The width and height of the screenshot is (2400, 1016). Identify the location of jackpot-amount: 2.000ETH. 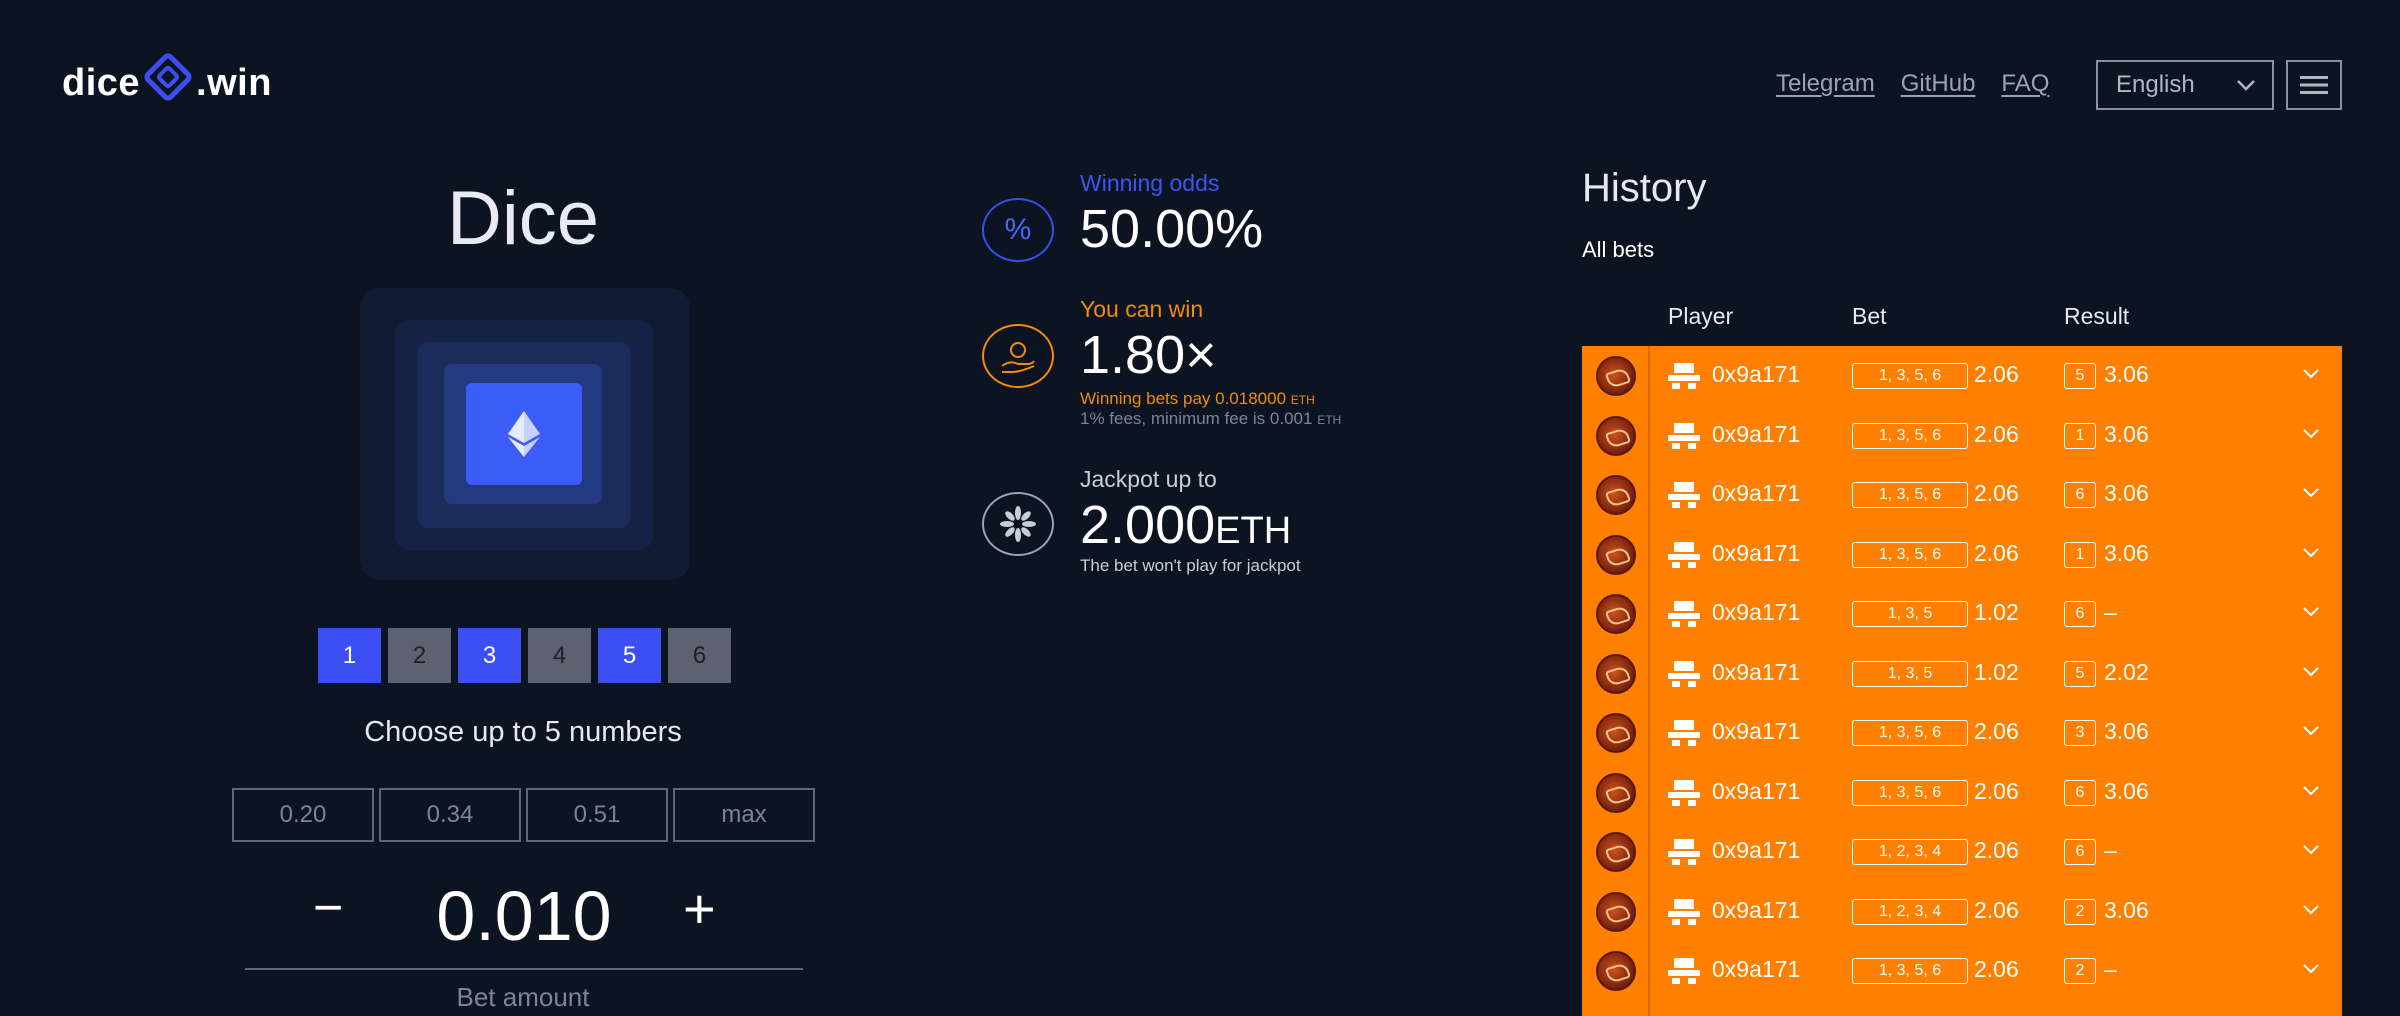
(1185, 525).